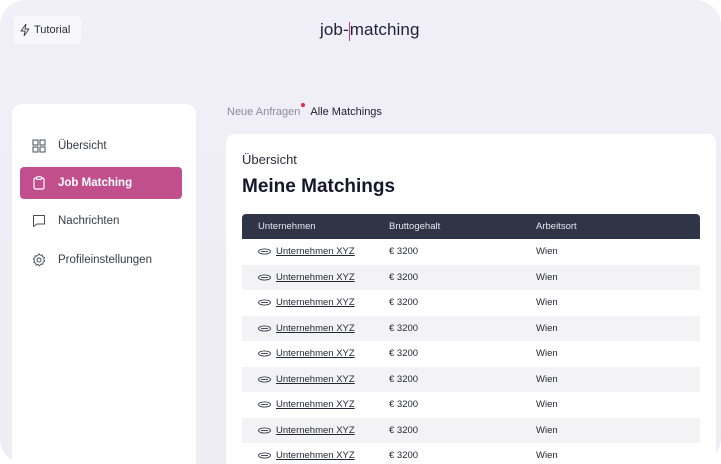 The width and height of the screenshot is (721, 464). Describe the element at coordinates (303, 105) in the screenshot. I see `notification-dot` at that location.